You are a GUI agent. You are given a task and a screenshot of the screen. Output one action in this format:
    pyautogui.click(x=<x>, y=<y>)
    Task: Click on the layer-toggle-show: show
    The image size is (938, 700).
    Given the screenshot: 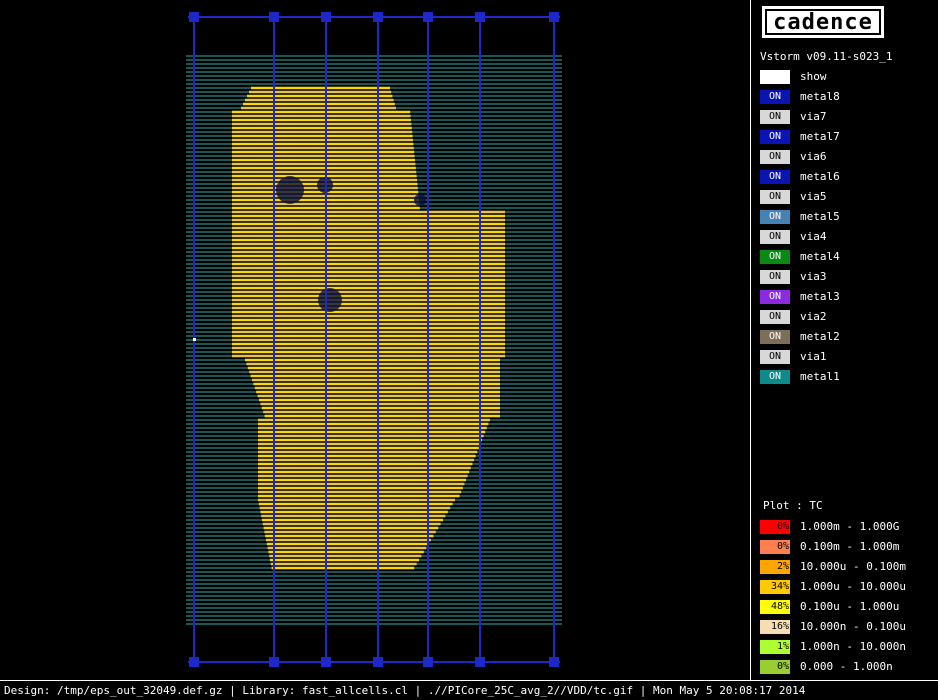 What is the action you would take?
    pyautogui.click(x=845, y=77)
    